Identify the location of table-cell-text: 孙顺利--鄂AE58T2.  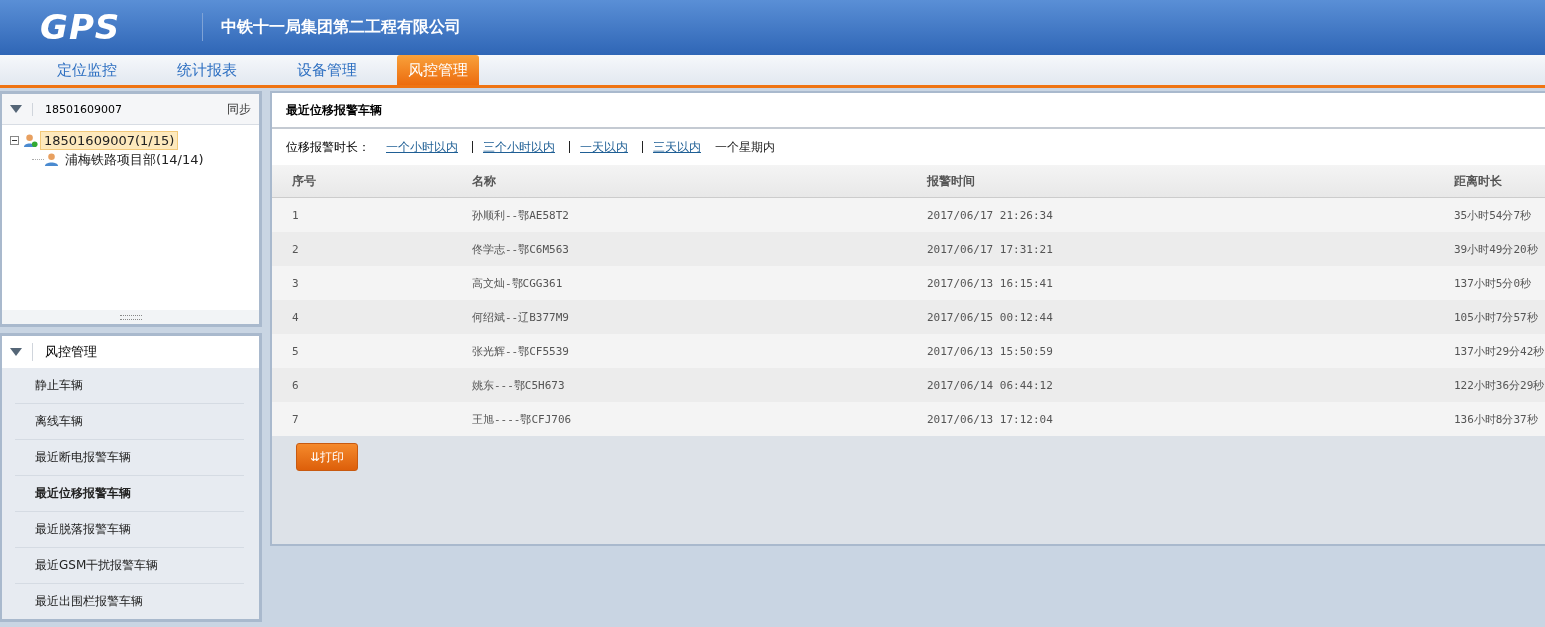
(521, 215).